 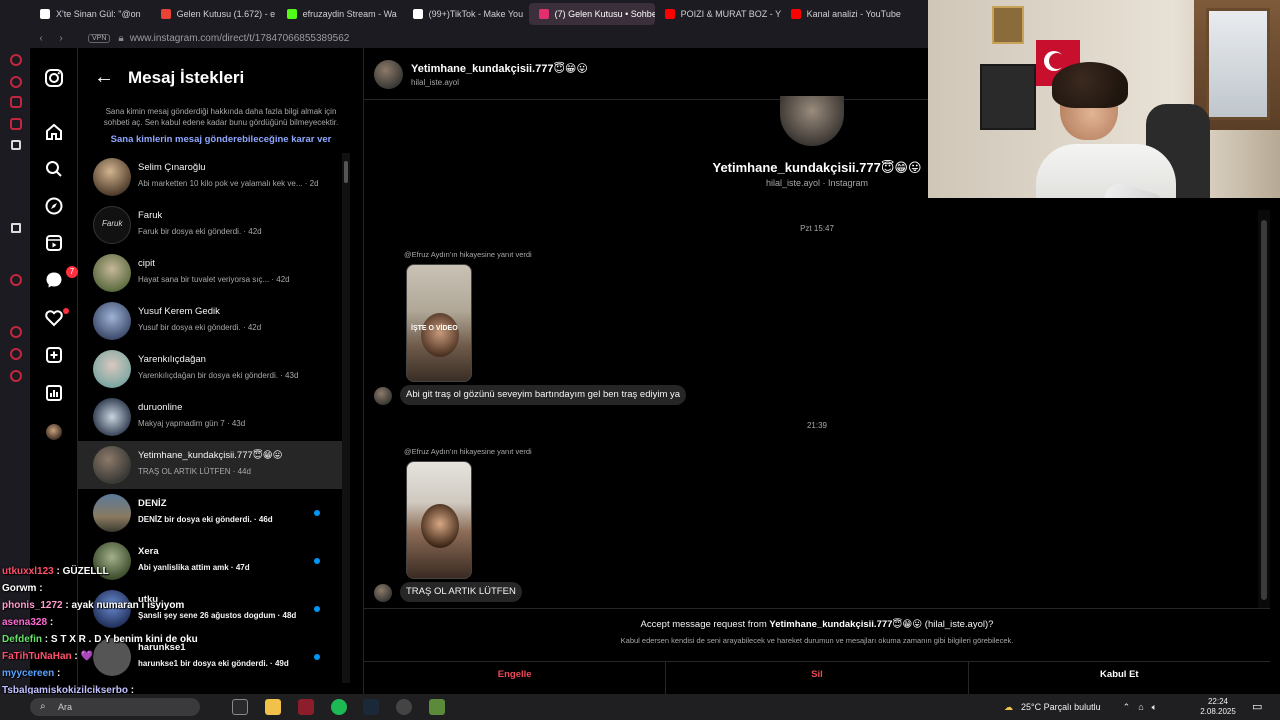 I want to click on system-tray: ☁ 25°C Parçalı bulutlu ⌃ ⌂ 🔈︎, so click(x=1080, y=707).